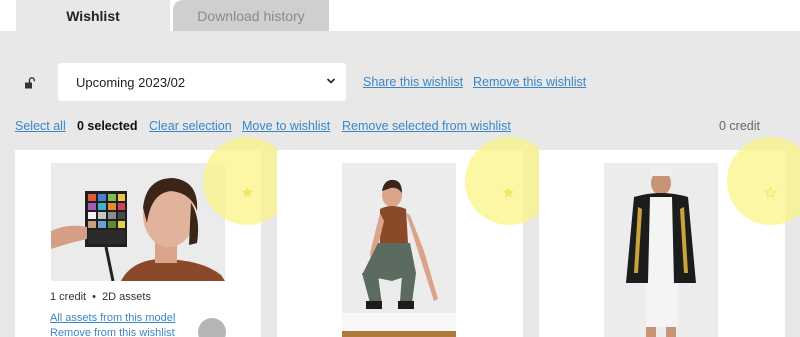 Image resolution: width=800 pixels, height=337 pixels. I want to click on select-all-link: Select all, so click(40, 126).